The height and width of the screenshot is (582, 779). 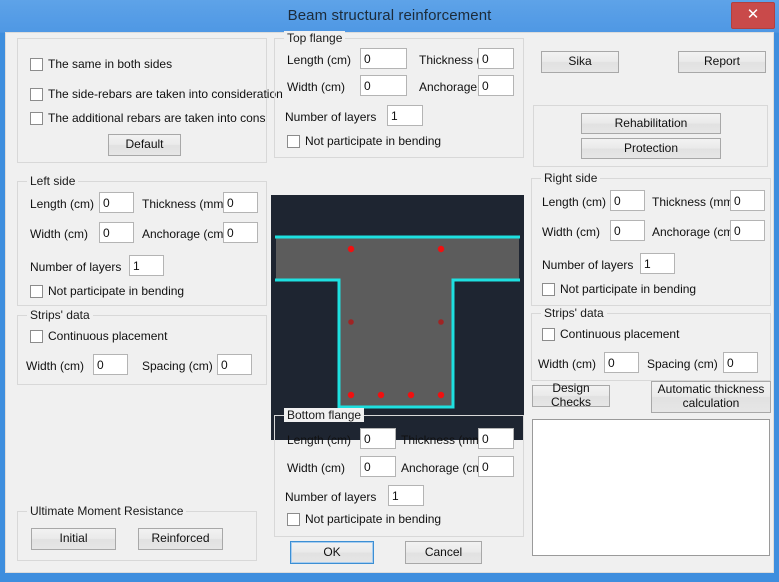 What do you see at coordinates (496, 58) in the screenshot?
I see `top-flange-thickness-input` at bounding box center [496, 58].